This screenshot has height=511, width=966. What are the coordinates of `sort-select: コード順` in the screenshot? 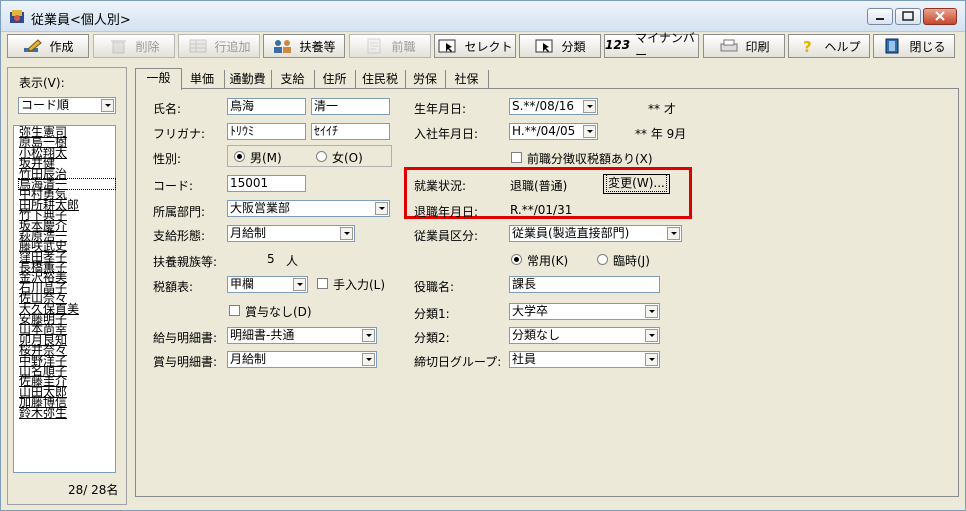 It's located at (67, 105).